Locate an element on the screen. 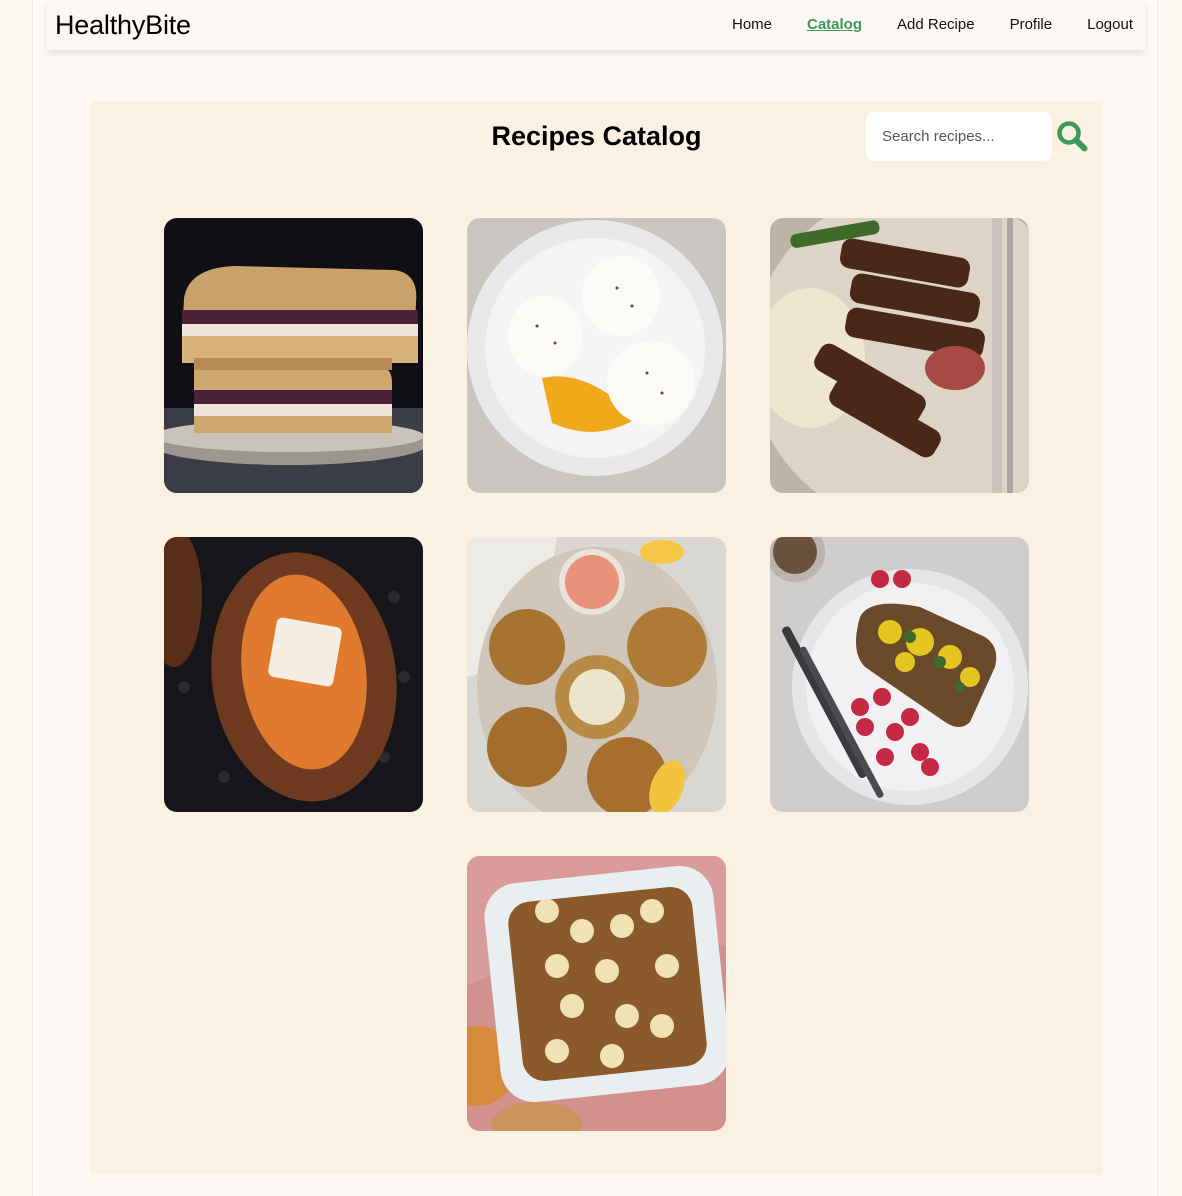 The height and width of the screenshot is (1196, 1182). nav-link-logout: Logout is located at coordinates (1107, 26).